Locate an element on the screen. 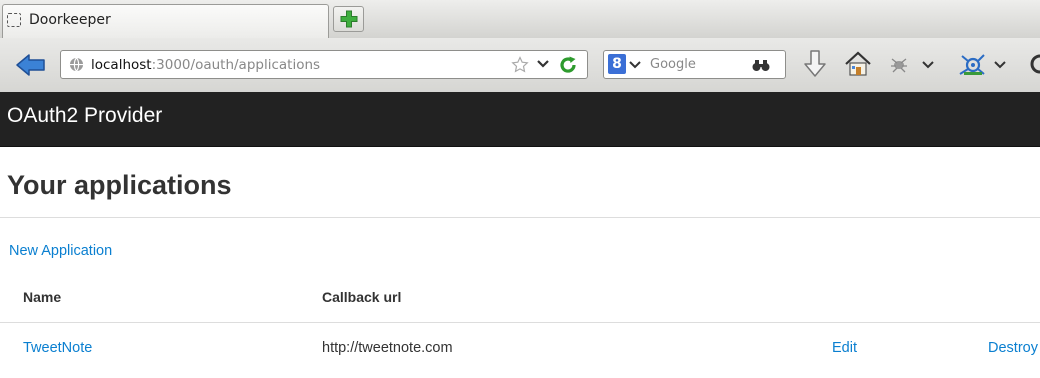  search-placeholder: Google is located at coordinates (673, 64).